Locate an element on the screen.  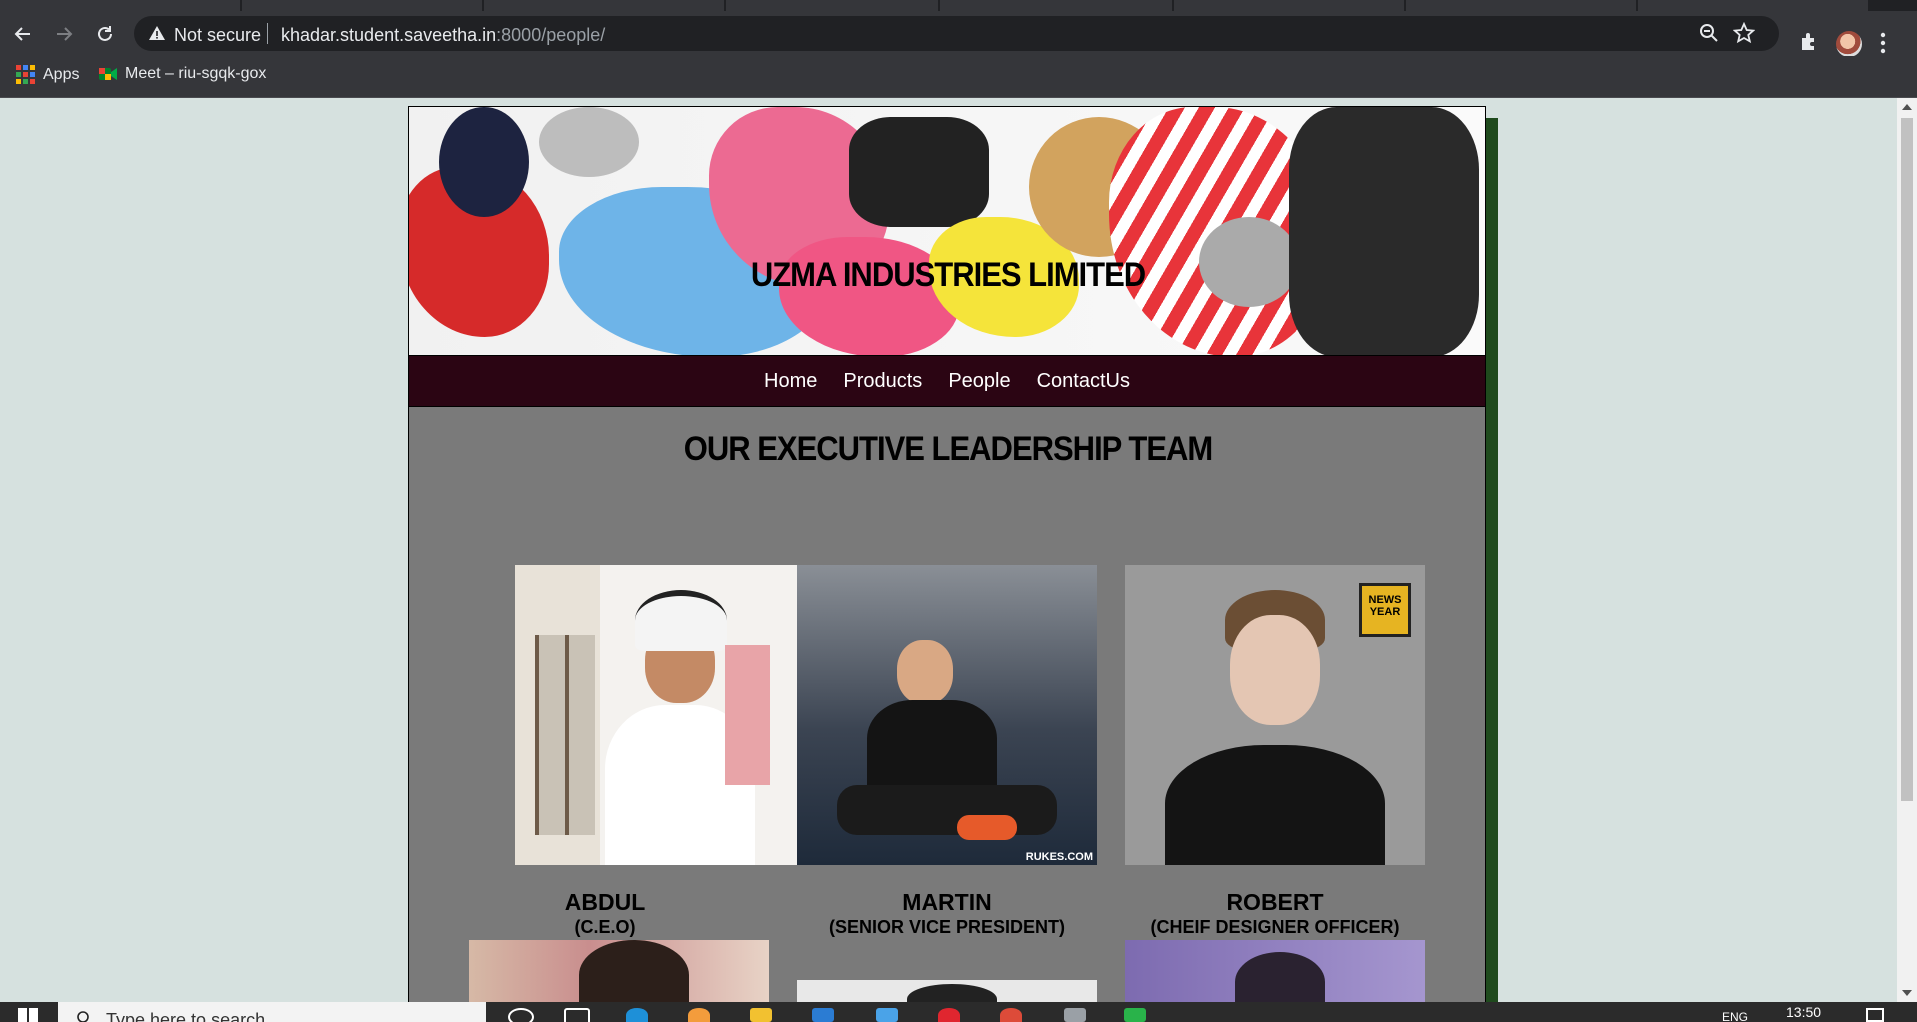
search-placeholder: Type here to search is located at coordinates (186, 1016).